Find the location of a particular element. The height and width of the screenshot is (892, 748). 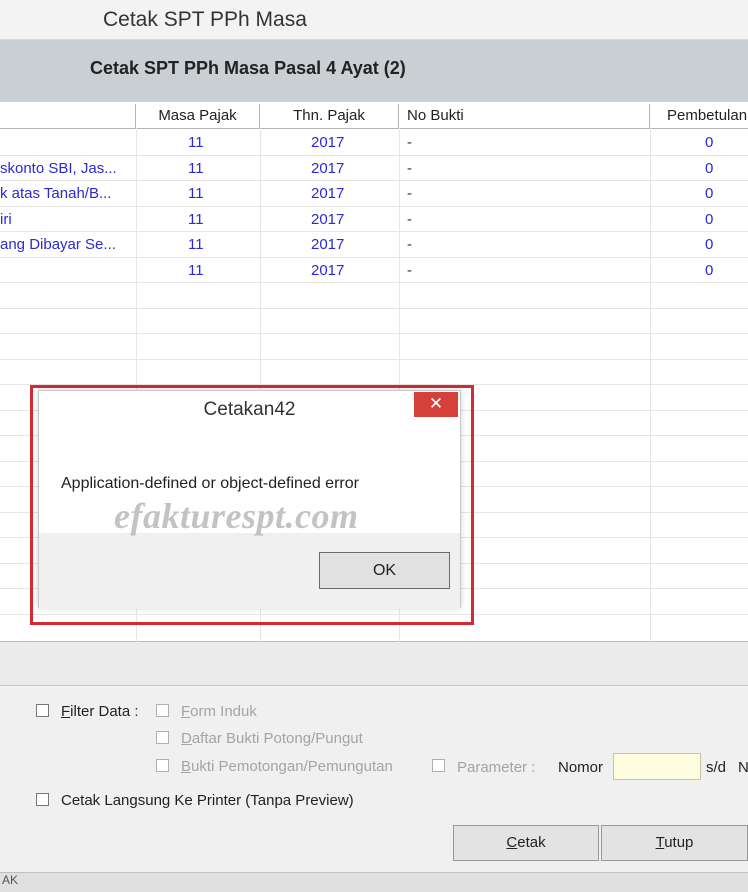

nomor-end-label: N is located at coordinates (743, 767).